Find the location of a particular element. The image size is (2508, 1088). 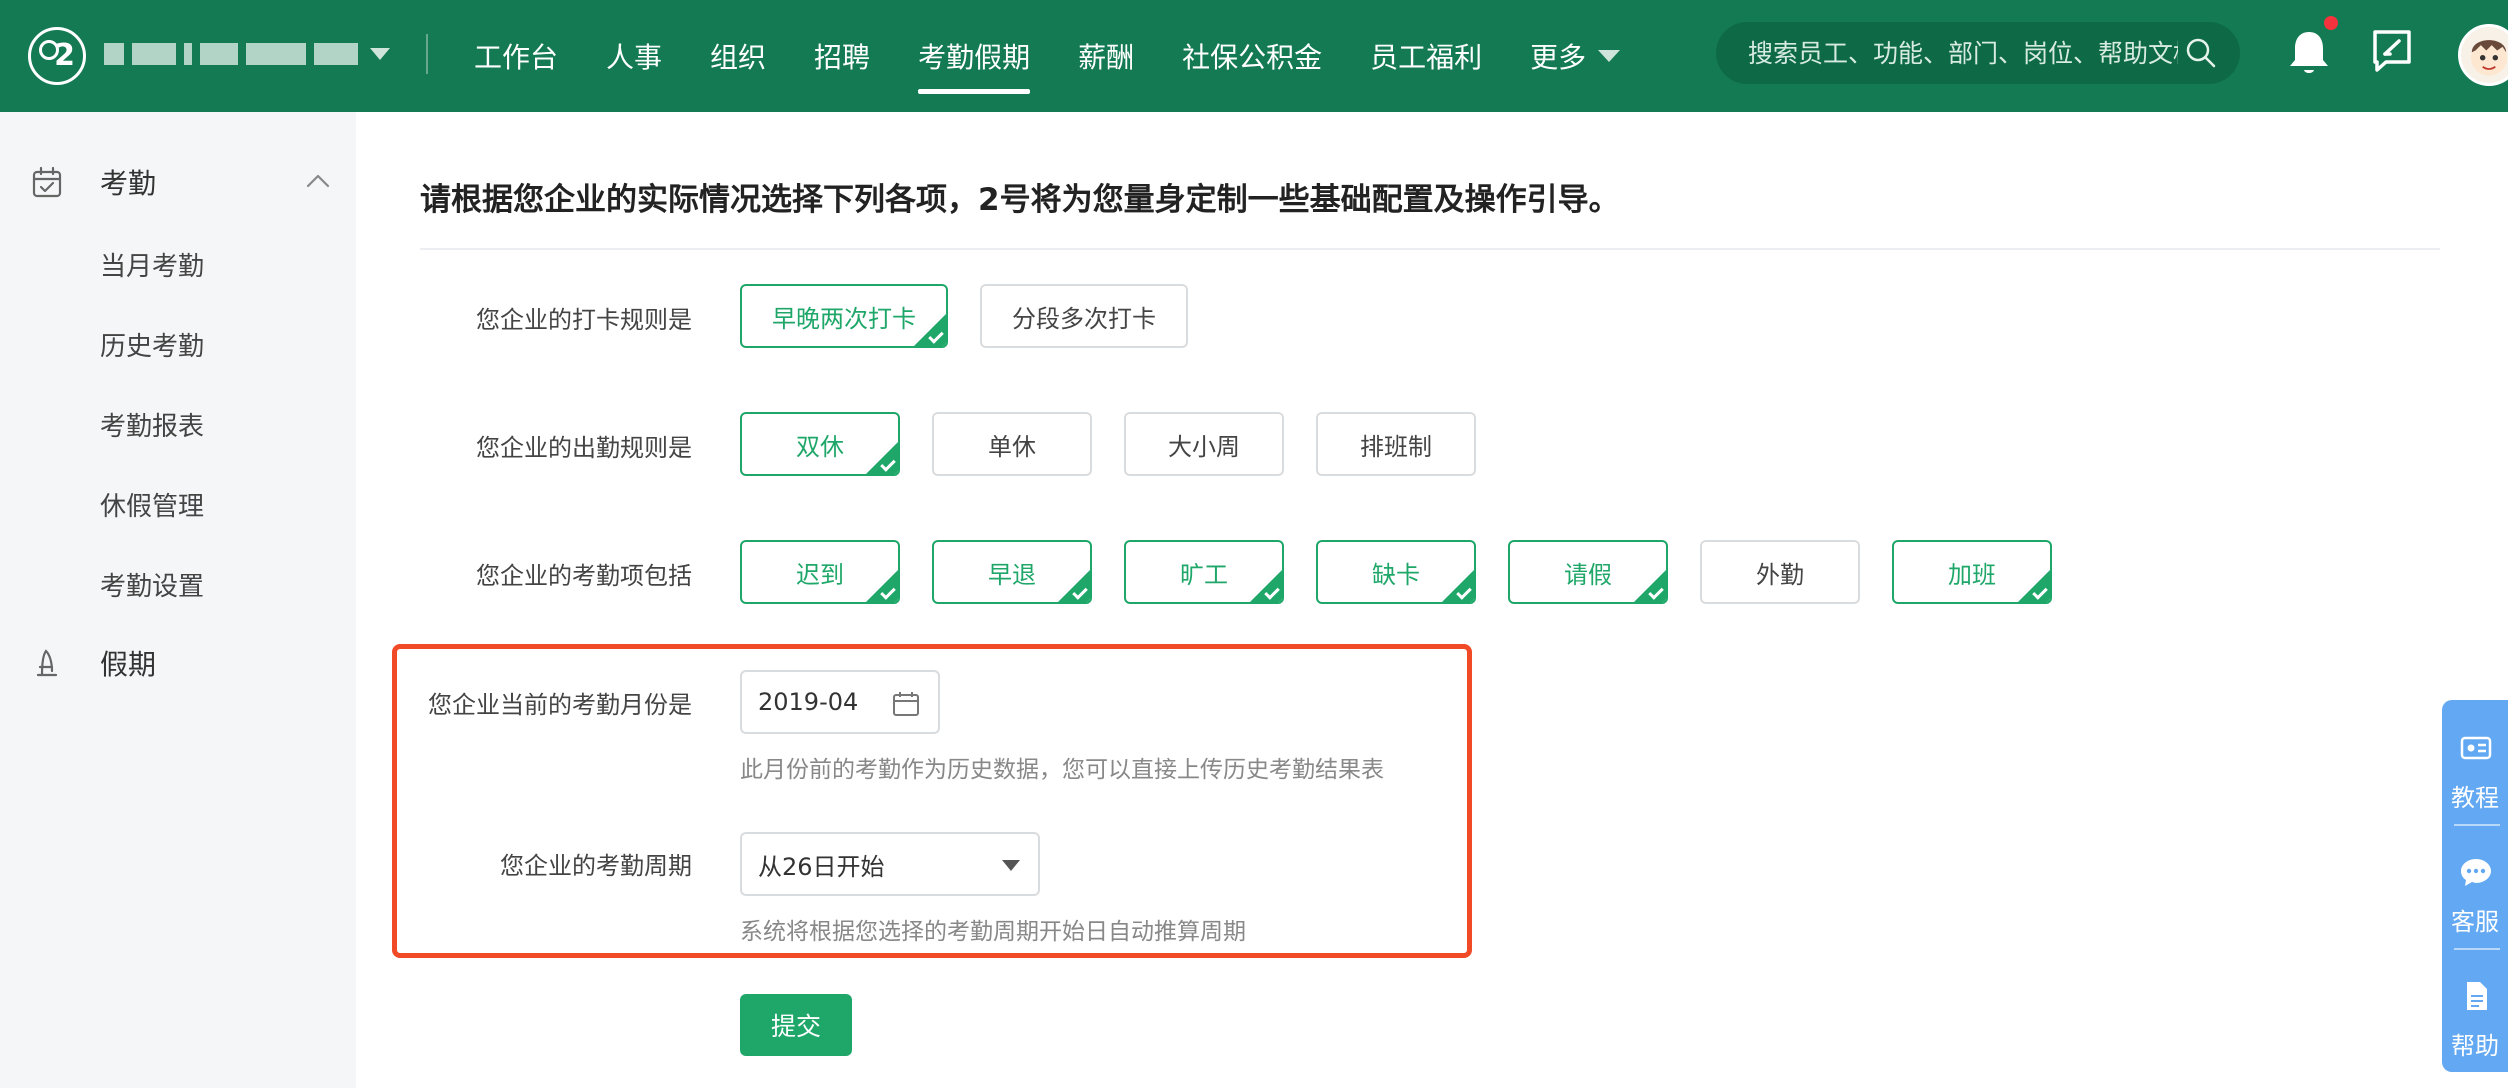

option-early-leave: 早退 is located at coordinates (1012, 572).